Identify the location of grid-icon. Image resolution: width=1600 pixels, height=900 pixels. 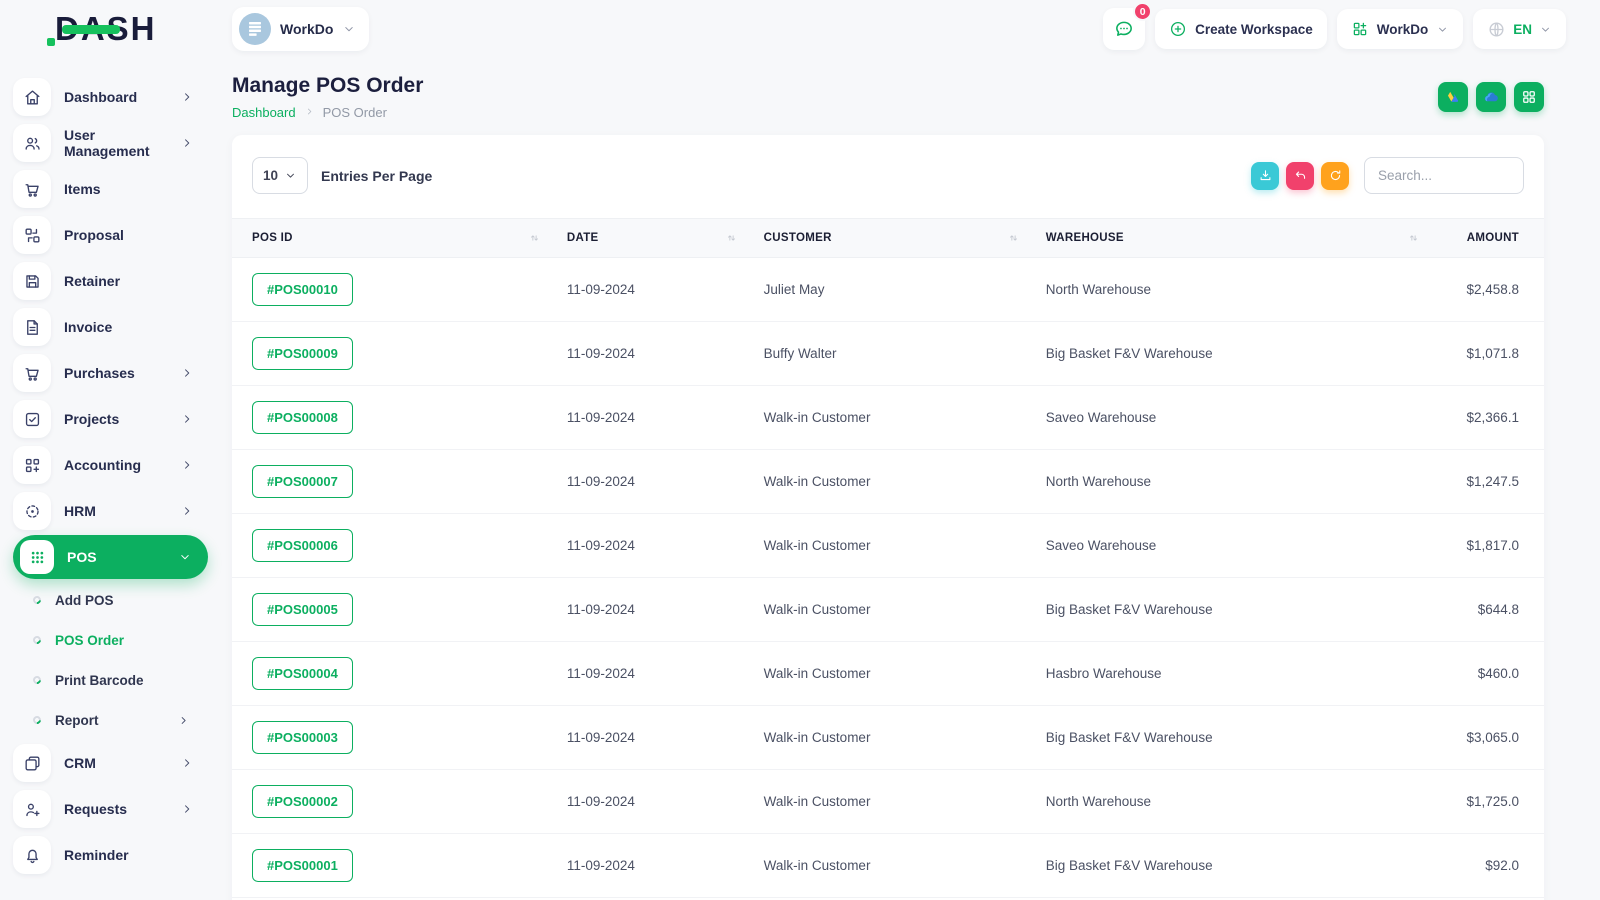
(1529, 97).